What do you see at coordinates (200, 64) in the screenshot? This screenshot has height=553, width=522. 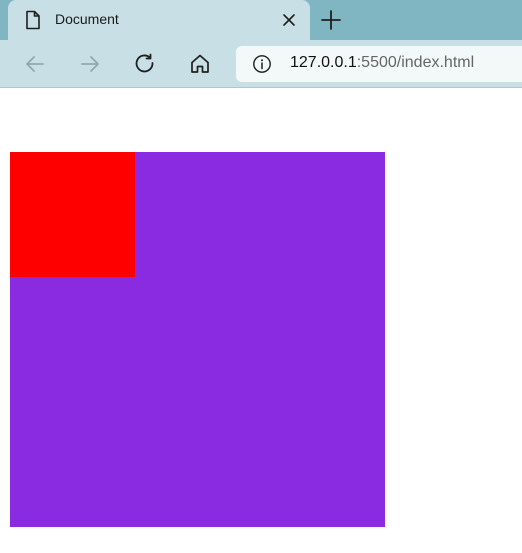 I see `home-icon` at bounding box center [200, 64].